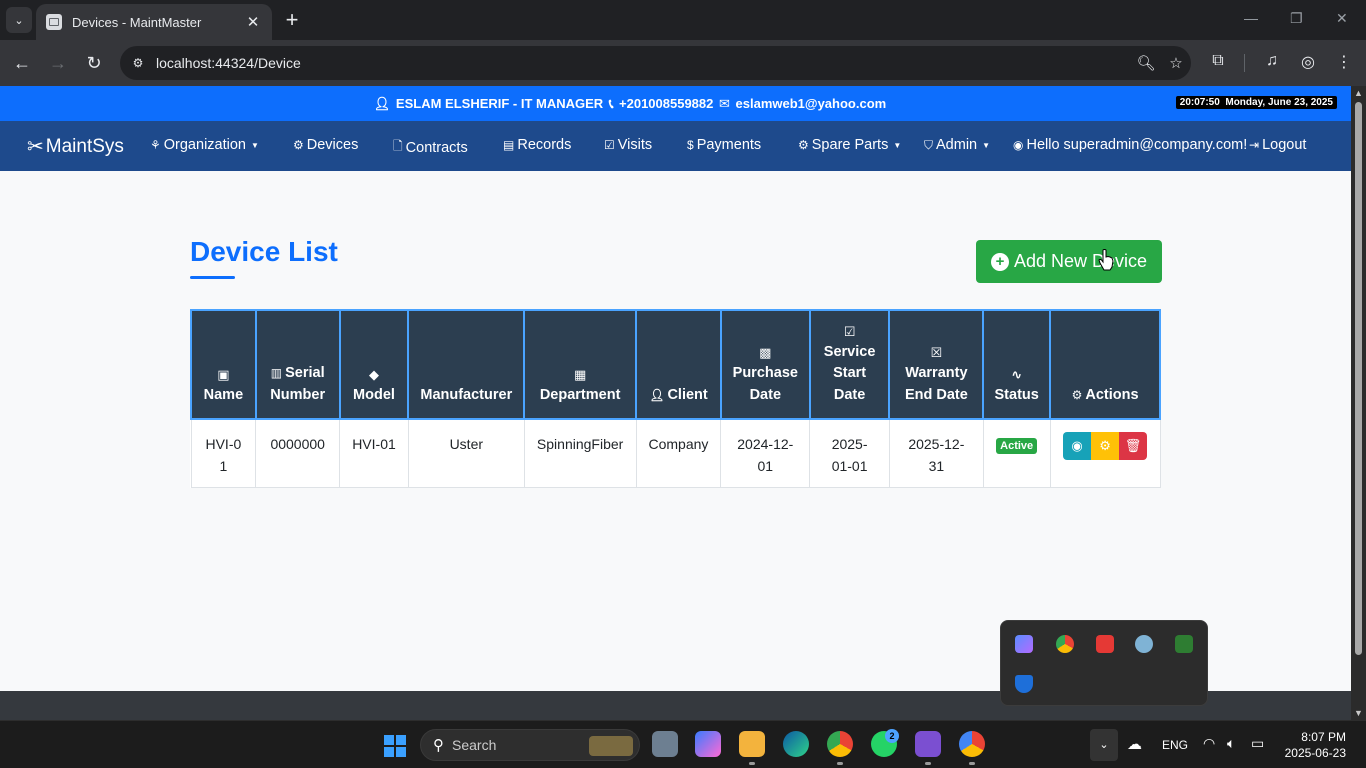 Image resolution: width=1366 pixels, height=768 pixels. I want to click on brand-logo: ✂ MaintSys, so click(75, 146).